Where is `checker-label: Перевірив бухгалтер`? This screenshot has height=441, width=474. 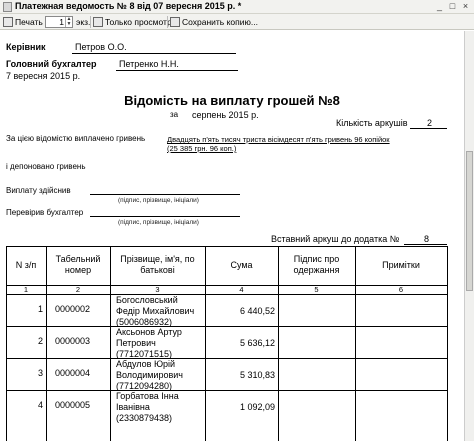 checker-label: Перевірив бухгалтер is located at coordinates (45, 212).